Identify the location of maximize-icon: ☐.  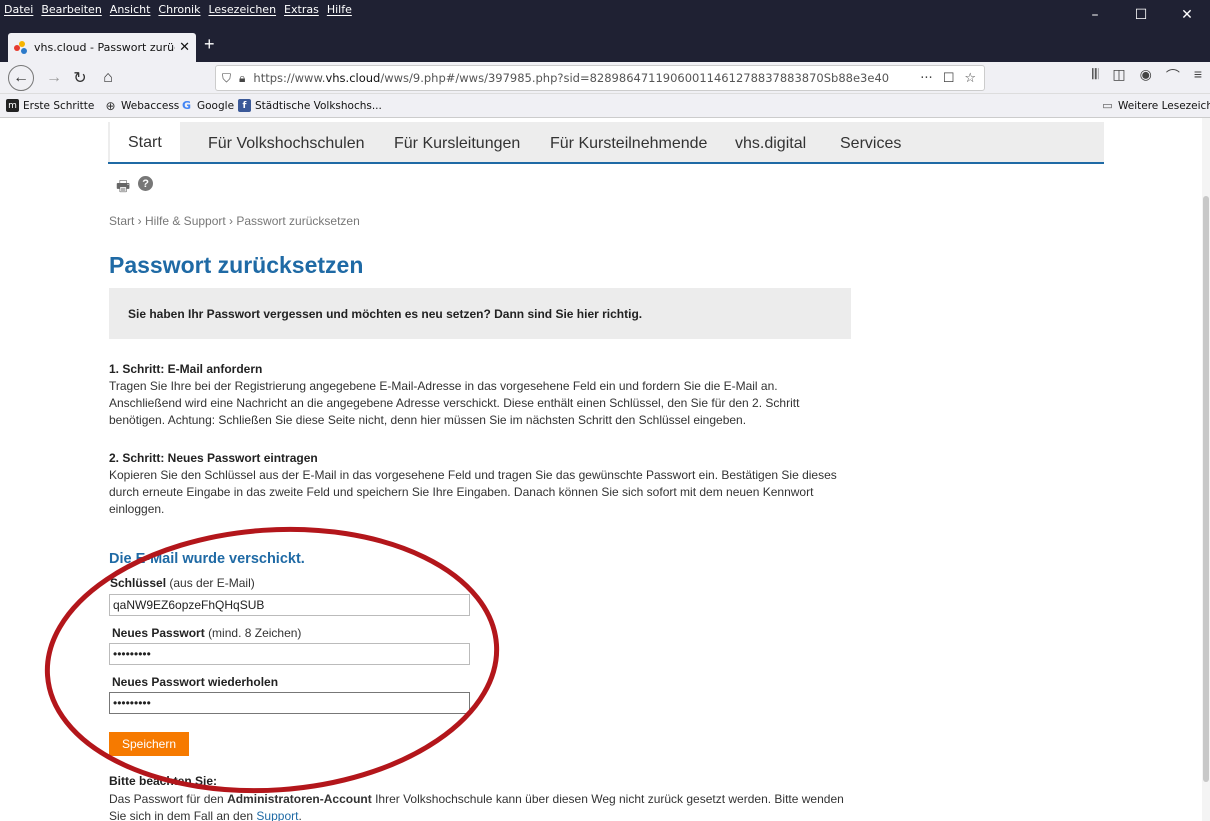
(1141, 15).